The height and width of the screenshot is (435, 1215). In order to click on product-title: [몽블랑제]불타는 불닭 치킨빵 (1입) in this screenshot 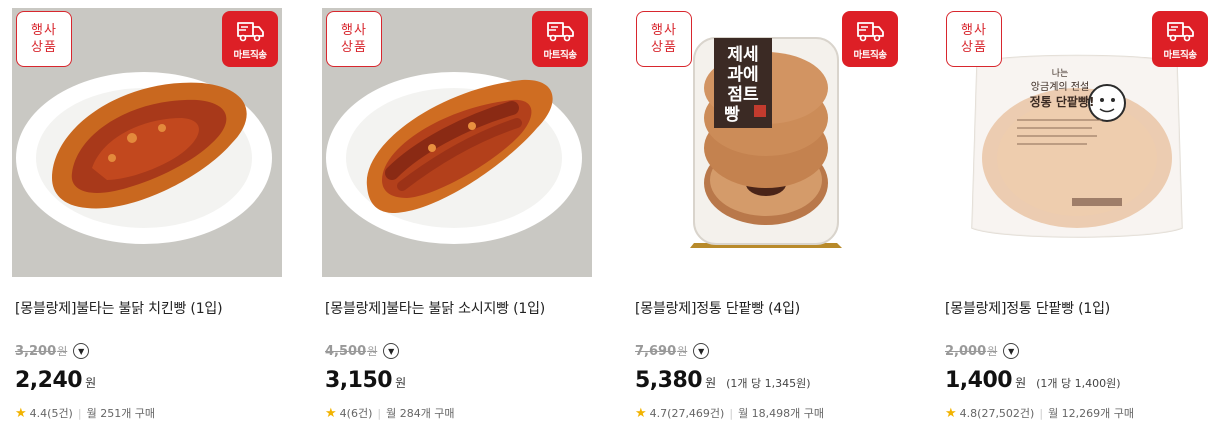, I will do `click(119, 308)`.